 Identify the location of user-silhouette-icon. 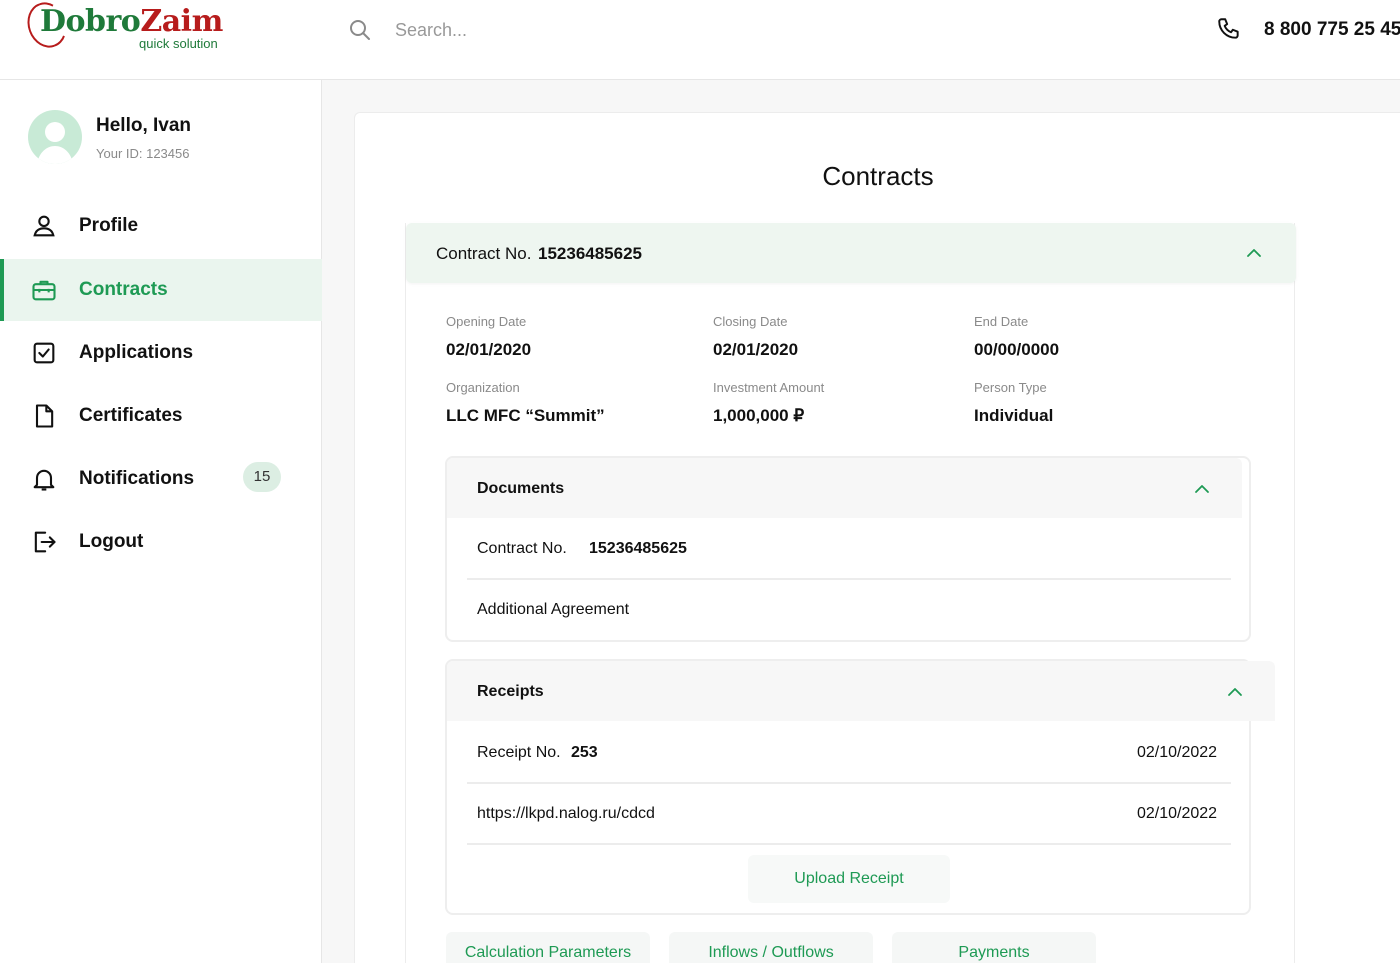
(55, 143).